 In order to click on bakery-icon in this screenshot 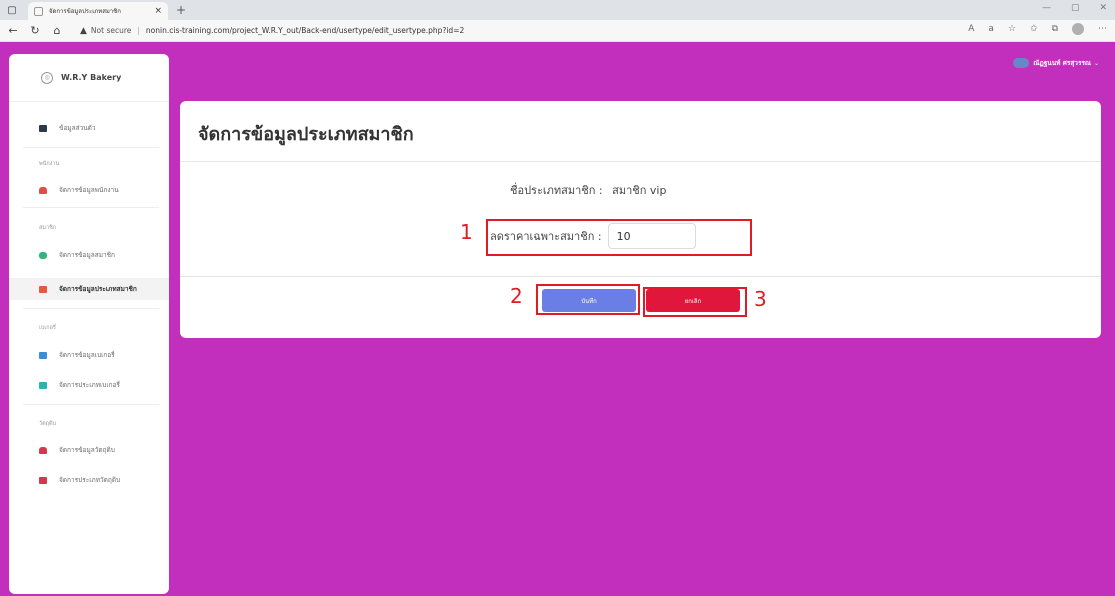, I will do `click(43, 355)`.